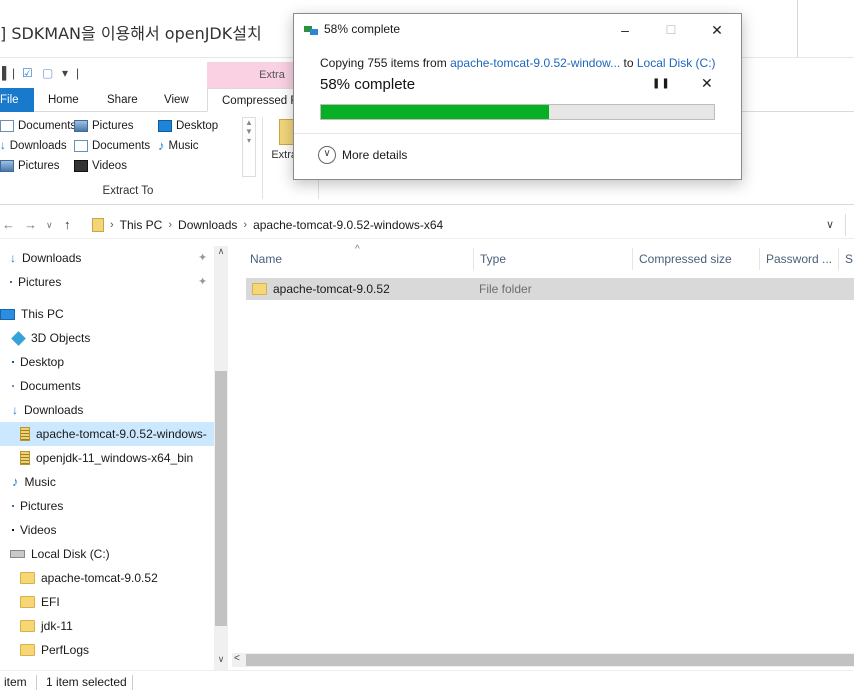 The width and height of the screenshot is (854, 693). Describe the element at coordinates (47, 73) in the screenshot. I see `new-folder-icon: ▢` at that location.